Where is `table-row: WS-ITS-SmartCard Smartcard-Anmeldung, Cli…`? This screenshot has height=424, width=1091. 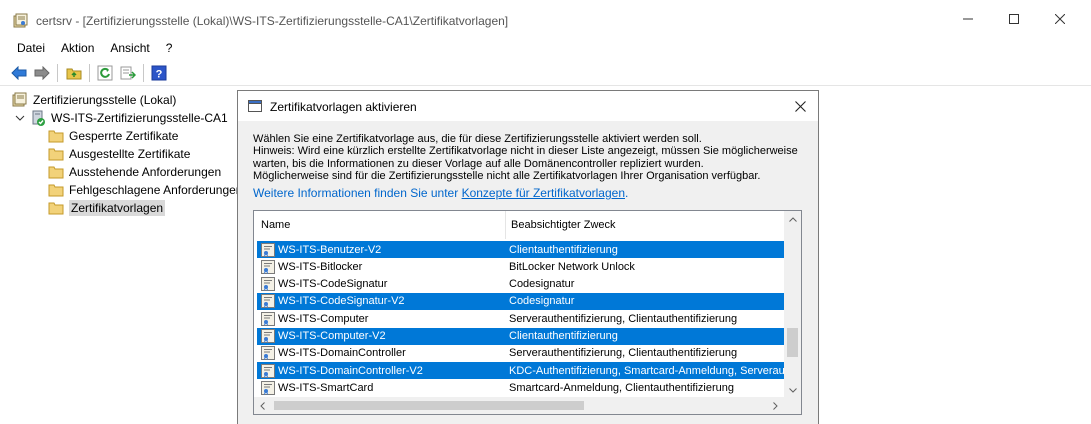
table-row: WS-ITS-SmartCard Smartcard-Anmeldung, Cli… is located at coordinates (520, 387).